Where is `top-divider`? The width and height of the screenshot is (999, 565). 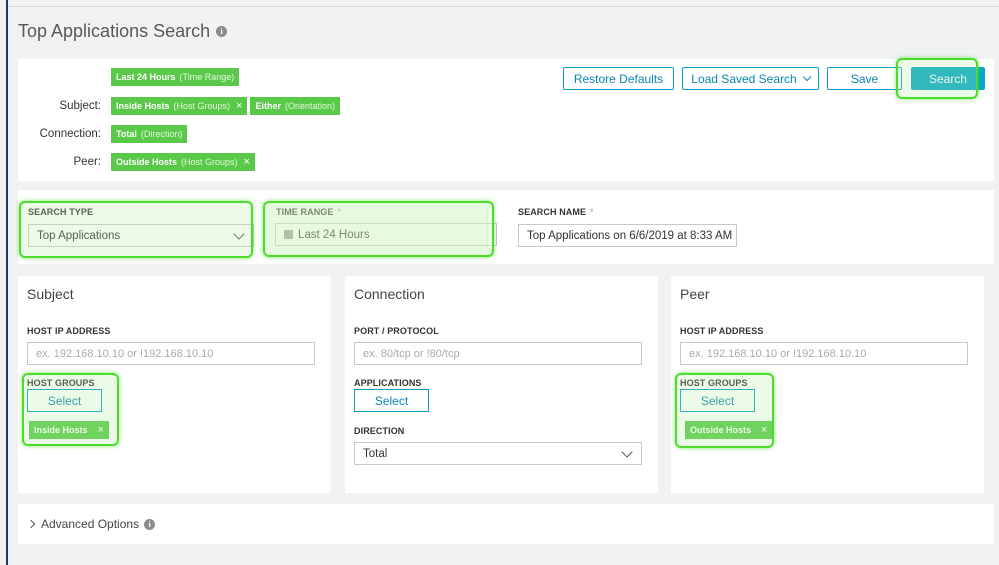 top-divider is located at coordinates (503, 6).